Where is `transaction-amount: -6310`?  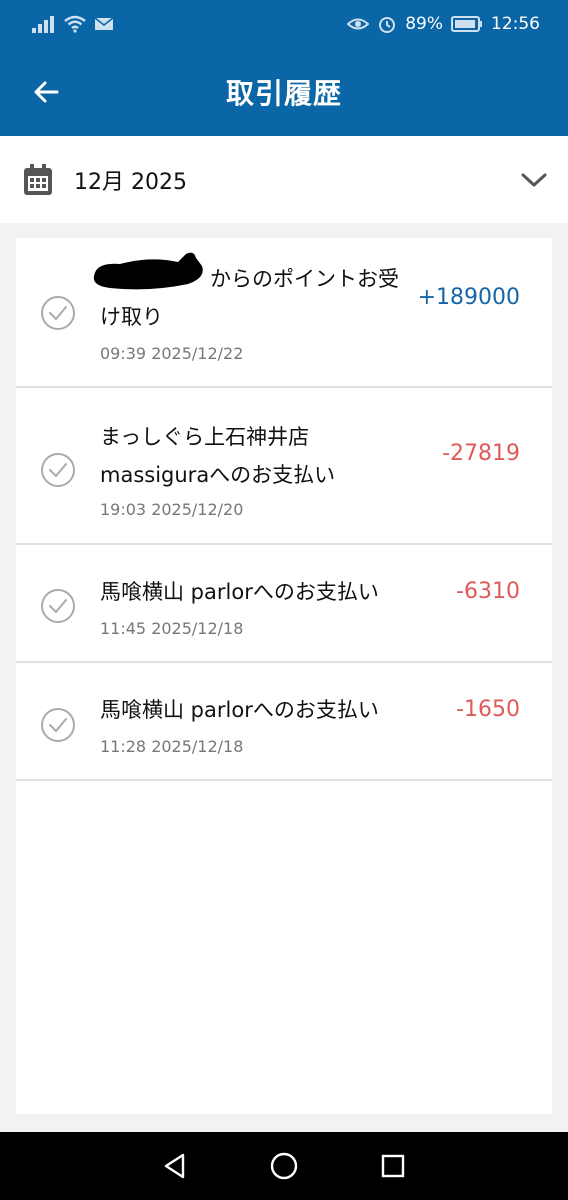 transaction-amount: -6310 is located at coordinates (488, 591).